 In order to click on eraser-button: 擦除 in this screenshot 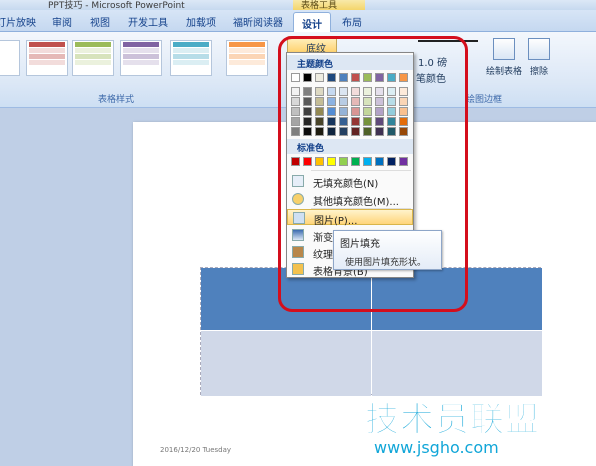, I will do `click(539, 57)`.